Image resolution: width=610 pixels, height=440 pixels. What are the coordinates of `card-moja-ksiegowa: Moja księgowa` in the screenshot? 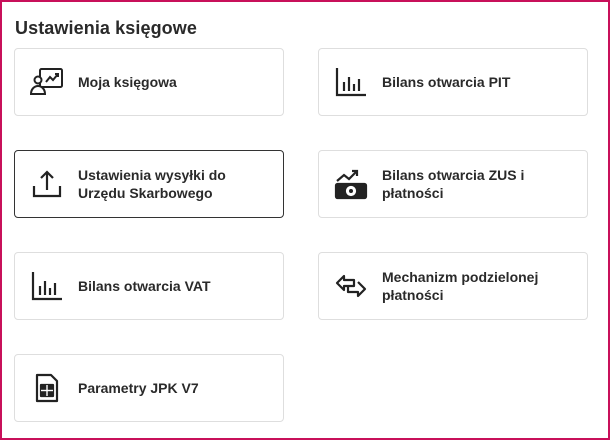 It's located at (149, 82).